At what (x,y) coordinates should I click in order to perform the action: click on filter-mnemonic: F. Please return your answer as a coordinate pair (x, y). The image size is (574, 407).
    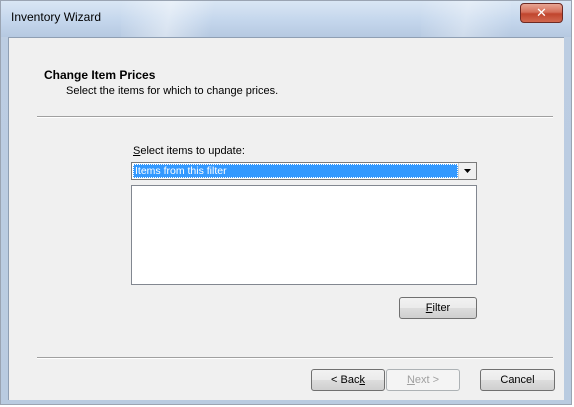
    Looking at the image, I should click on (429, 308).